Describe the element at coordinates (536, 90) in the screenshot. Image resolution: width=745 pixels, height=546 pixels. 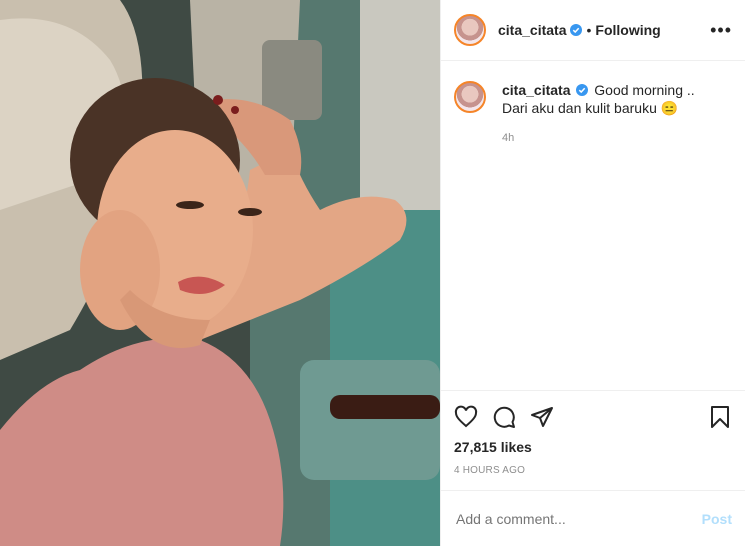
I see `caption-username: cita_citata` at that location.